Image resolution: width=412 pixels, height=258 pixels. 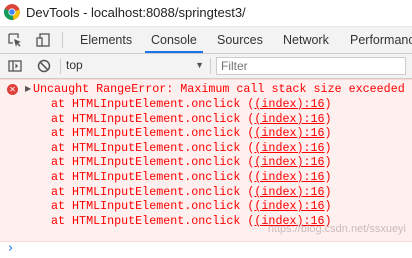 I want to click on tab-performance: Performanc, so click(x=381, y=40).